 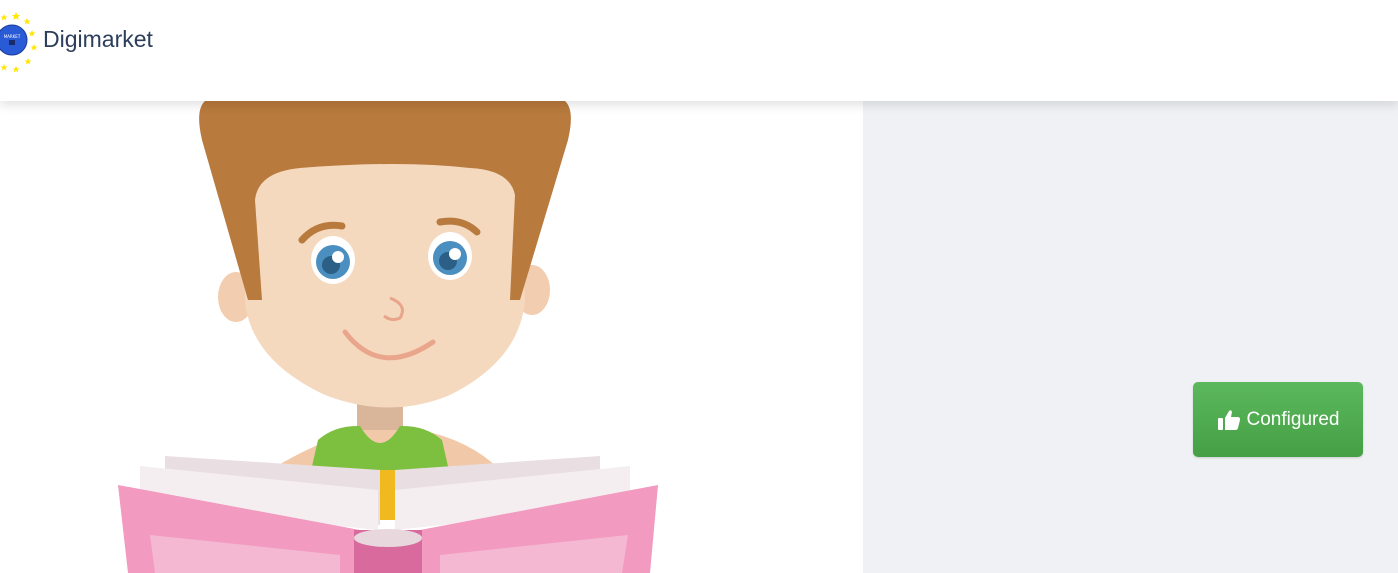 What do you see at coordinates (12, 36) in the screenshot?
I see `svg-text: MARKET` at bounding box center [12, 36].